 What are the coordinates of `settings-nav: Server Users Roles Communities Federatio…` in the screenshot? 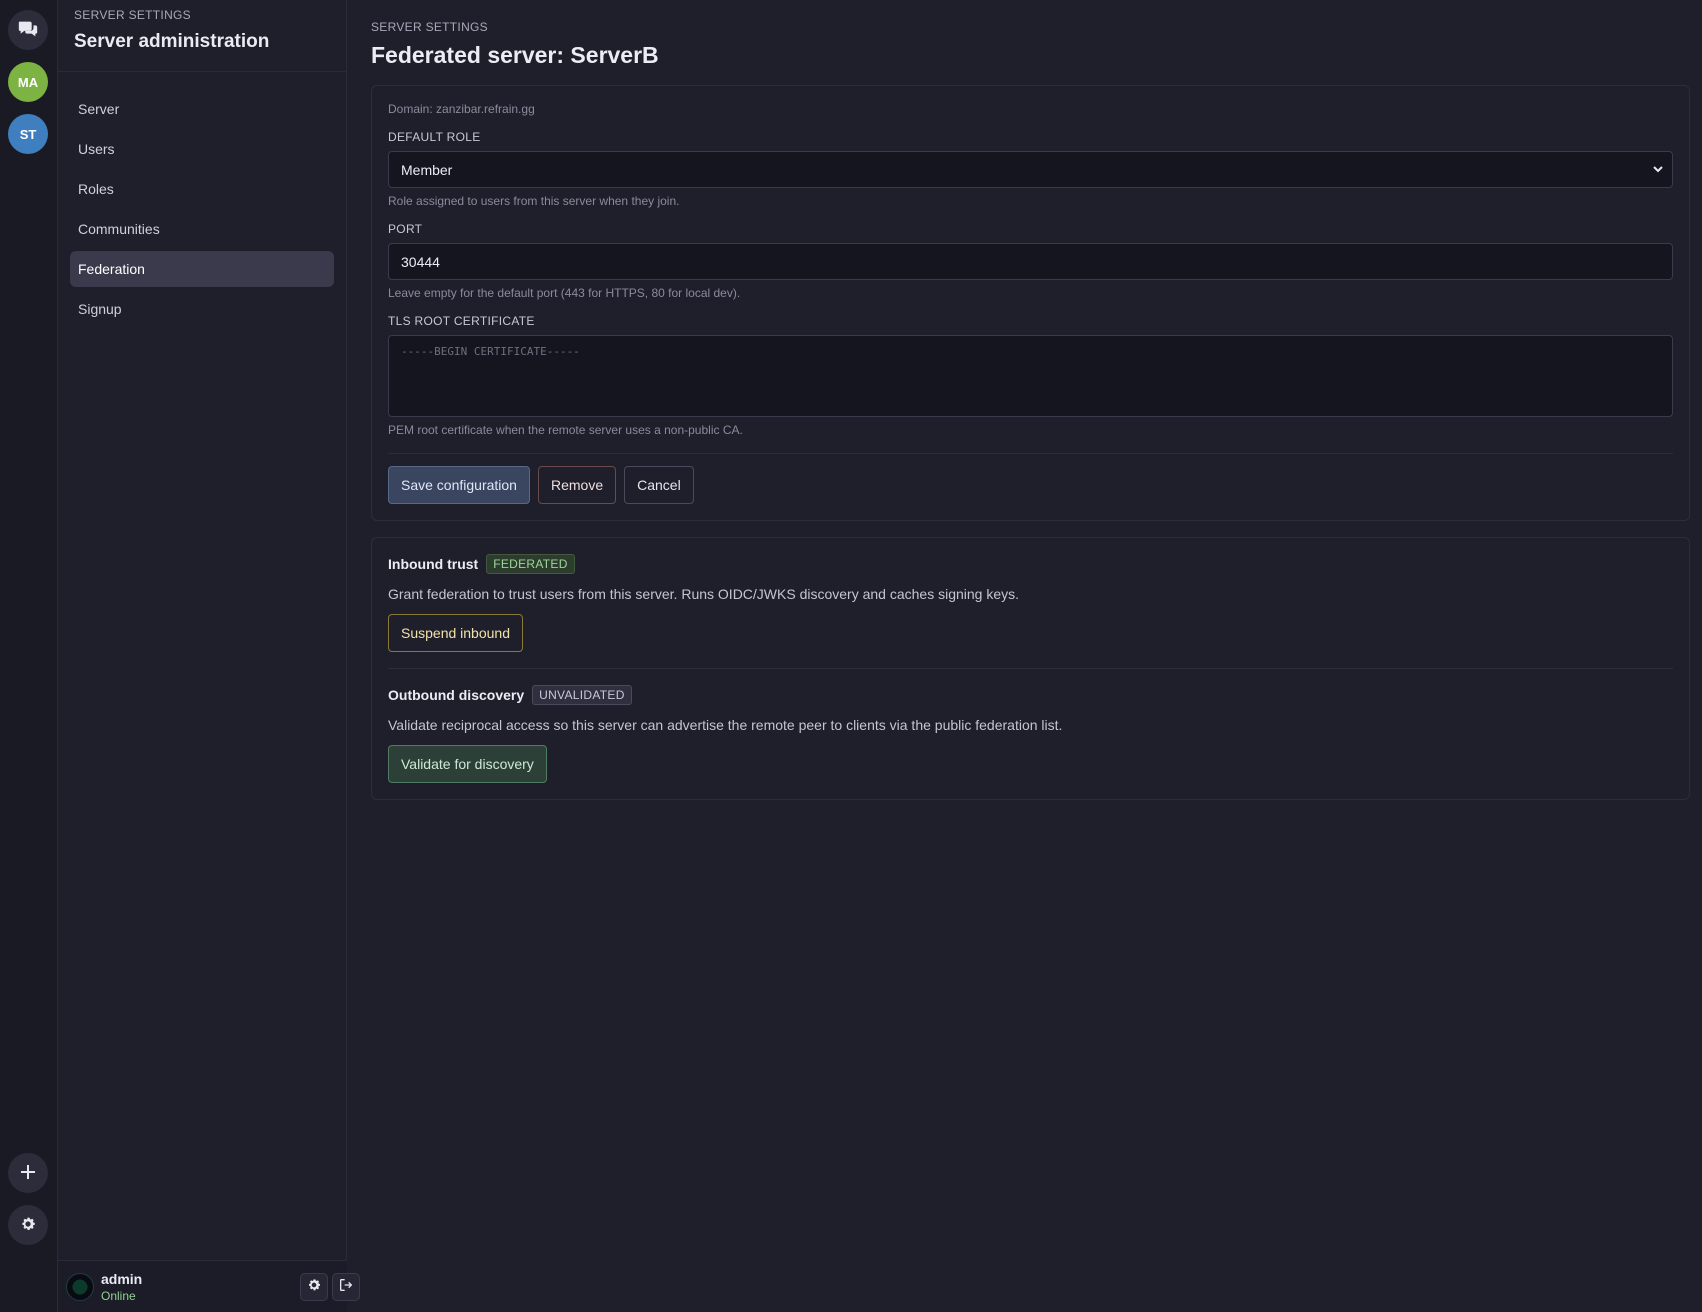 It's located at (202, 199).